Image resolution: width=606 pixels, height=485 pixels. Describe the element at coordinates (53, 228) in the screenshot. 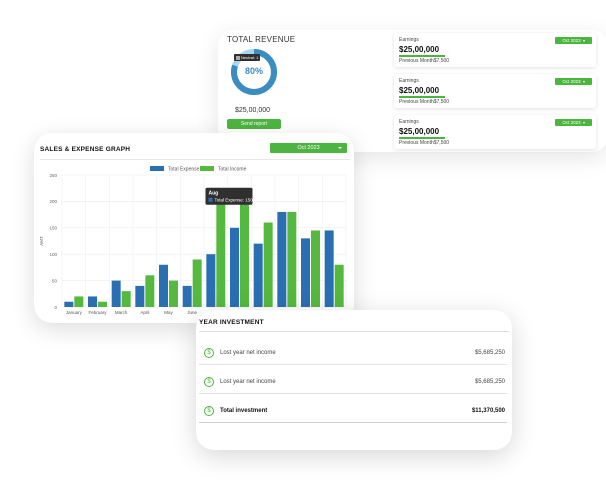

I see `y-tick-label: 150` at that location.